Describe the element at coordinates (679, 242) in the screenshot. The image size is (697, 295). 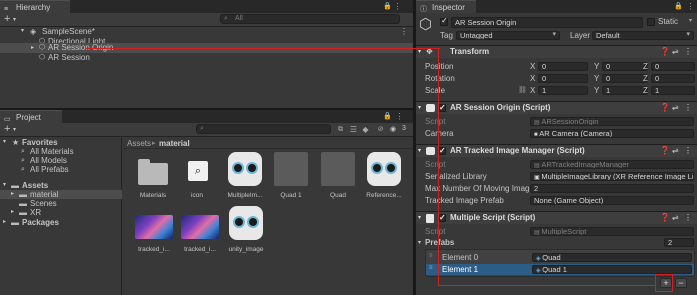
I see `prefabs-size-field: 2` at that location.